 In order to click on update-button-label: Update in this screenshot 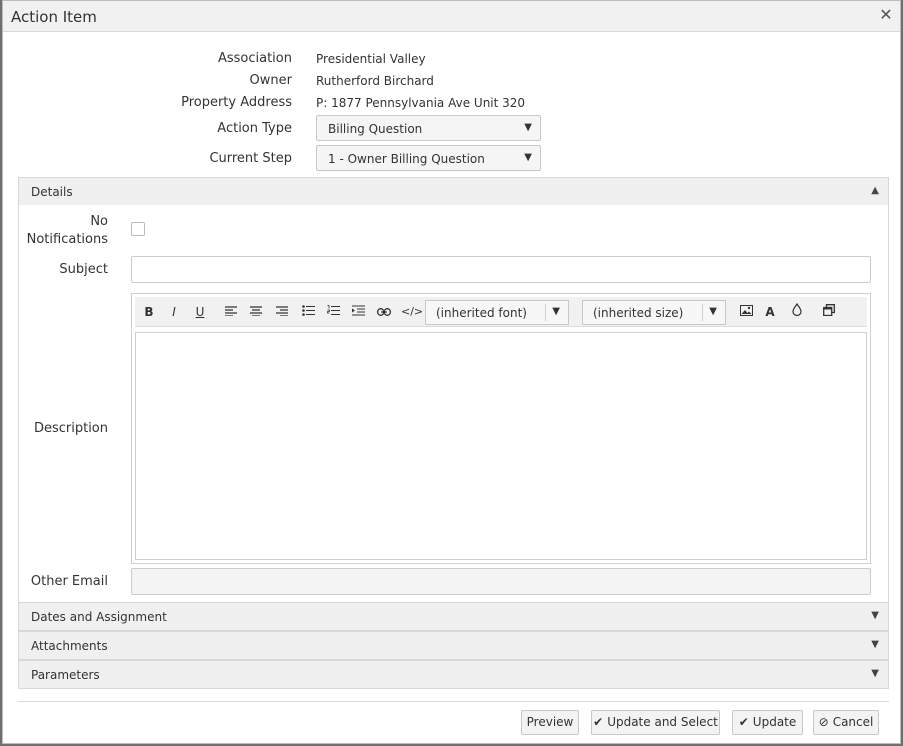, I will do `click(774, 722)`.